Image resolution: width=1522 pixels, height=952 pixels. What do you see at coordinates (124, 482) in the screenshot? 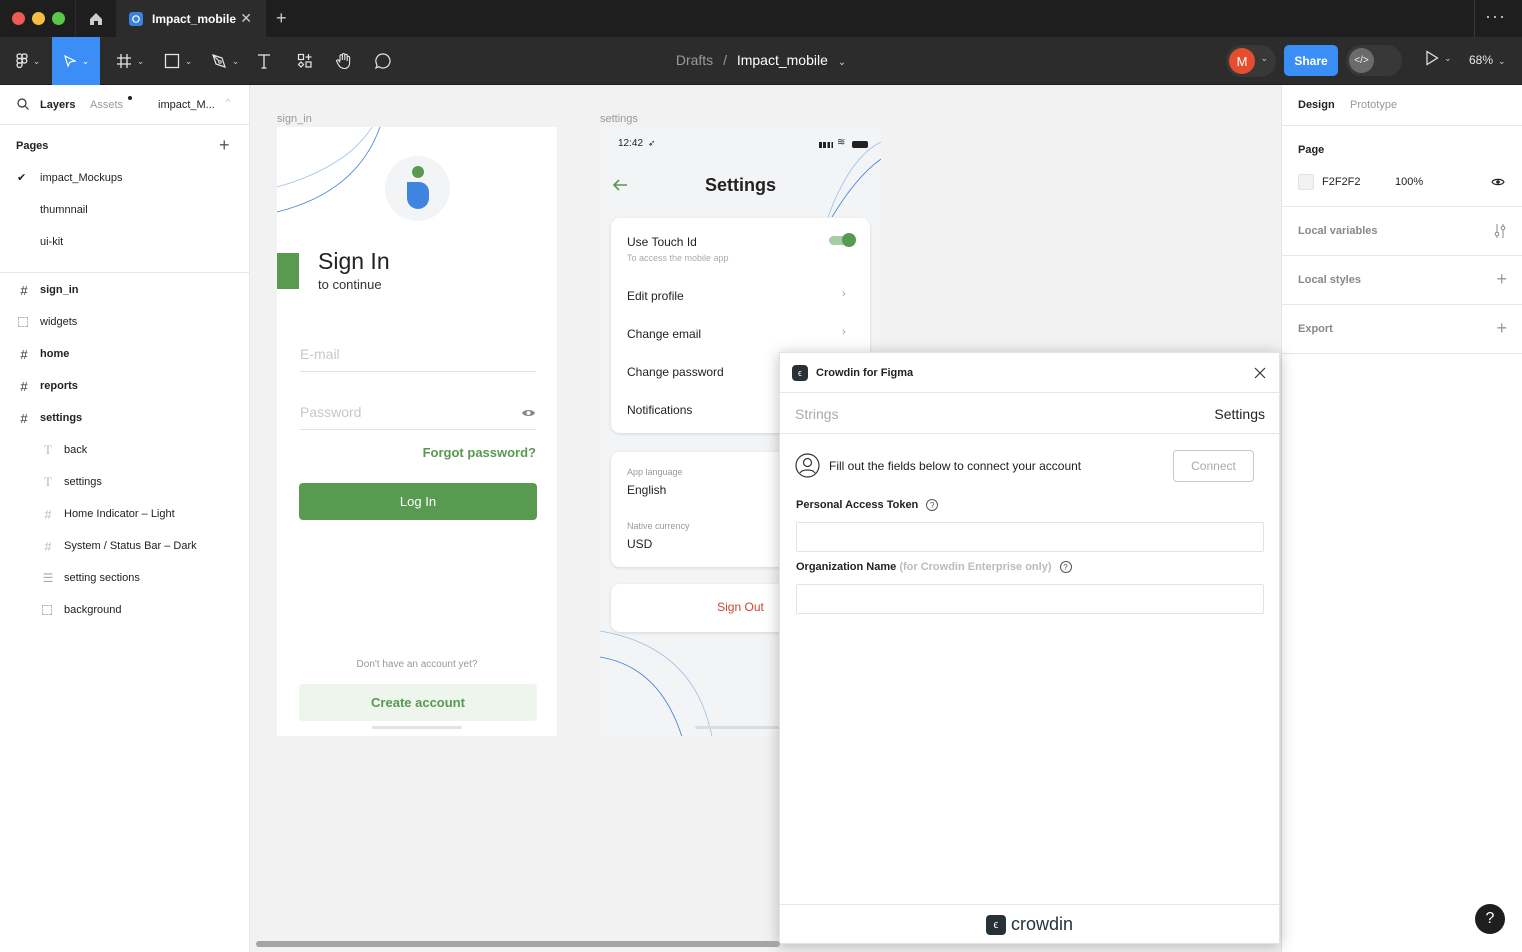
I see `layer-row: Tsettings` at bounding box center [124, 482].